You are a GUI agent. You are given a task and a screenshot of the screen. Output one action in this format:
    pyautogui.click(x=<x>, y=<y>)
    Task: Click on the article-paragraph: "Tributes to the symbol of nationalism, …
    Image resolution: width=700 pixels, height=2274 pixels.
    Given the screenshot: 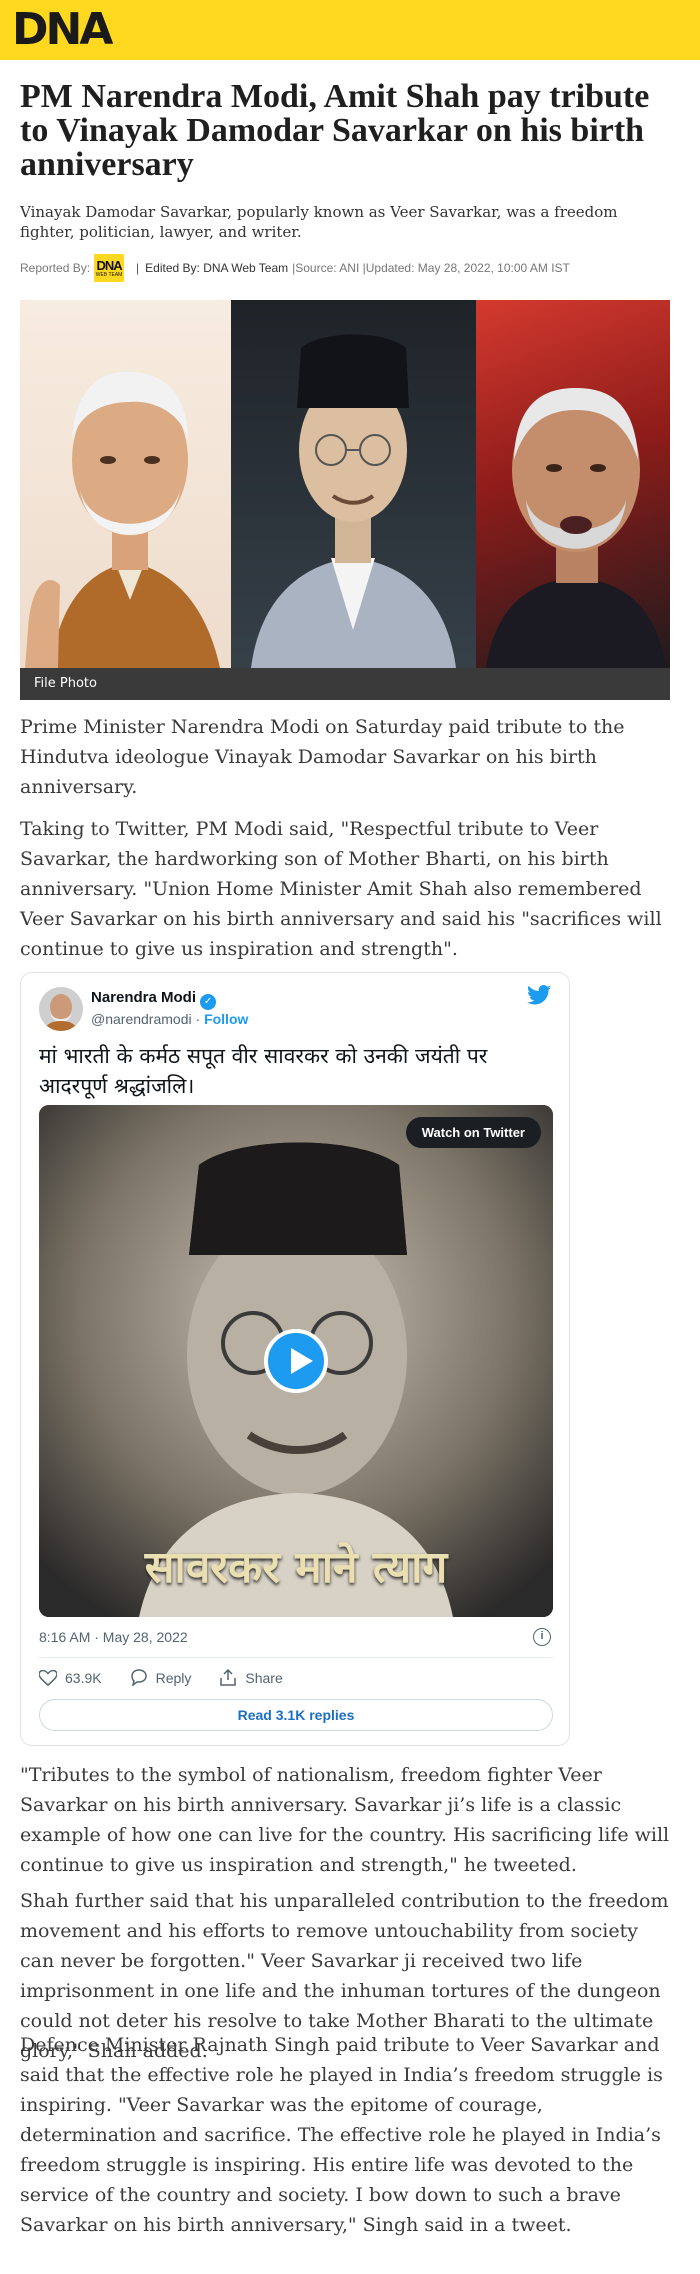 What is the action you would take?
    pyautogui.click(x=345, y=1820)
    